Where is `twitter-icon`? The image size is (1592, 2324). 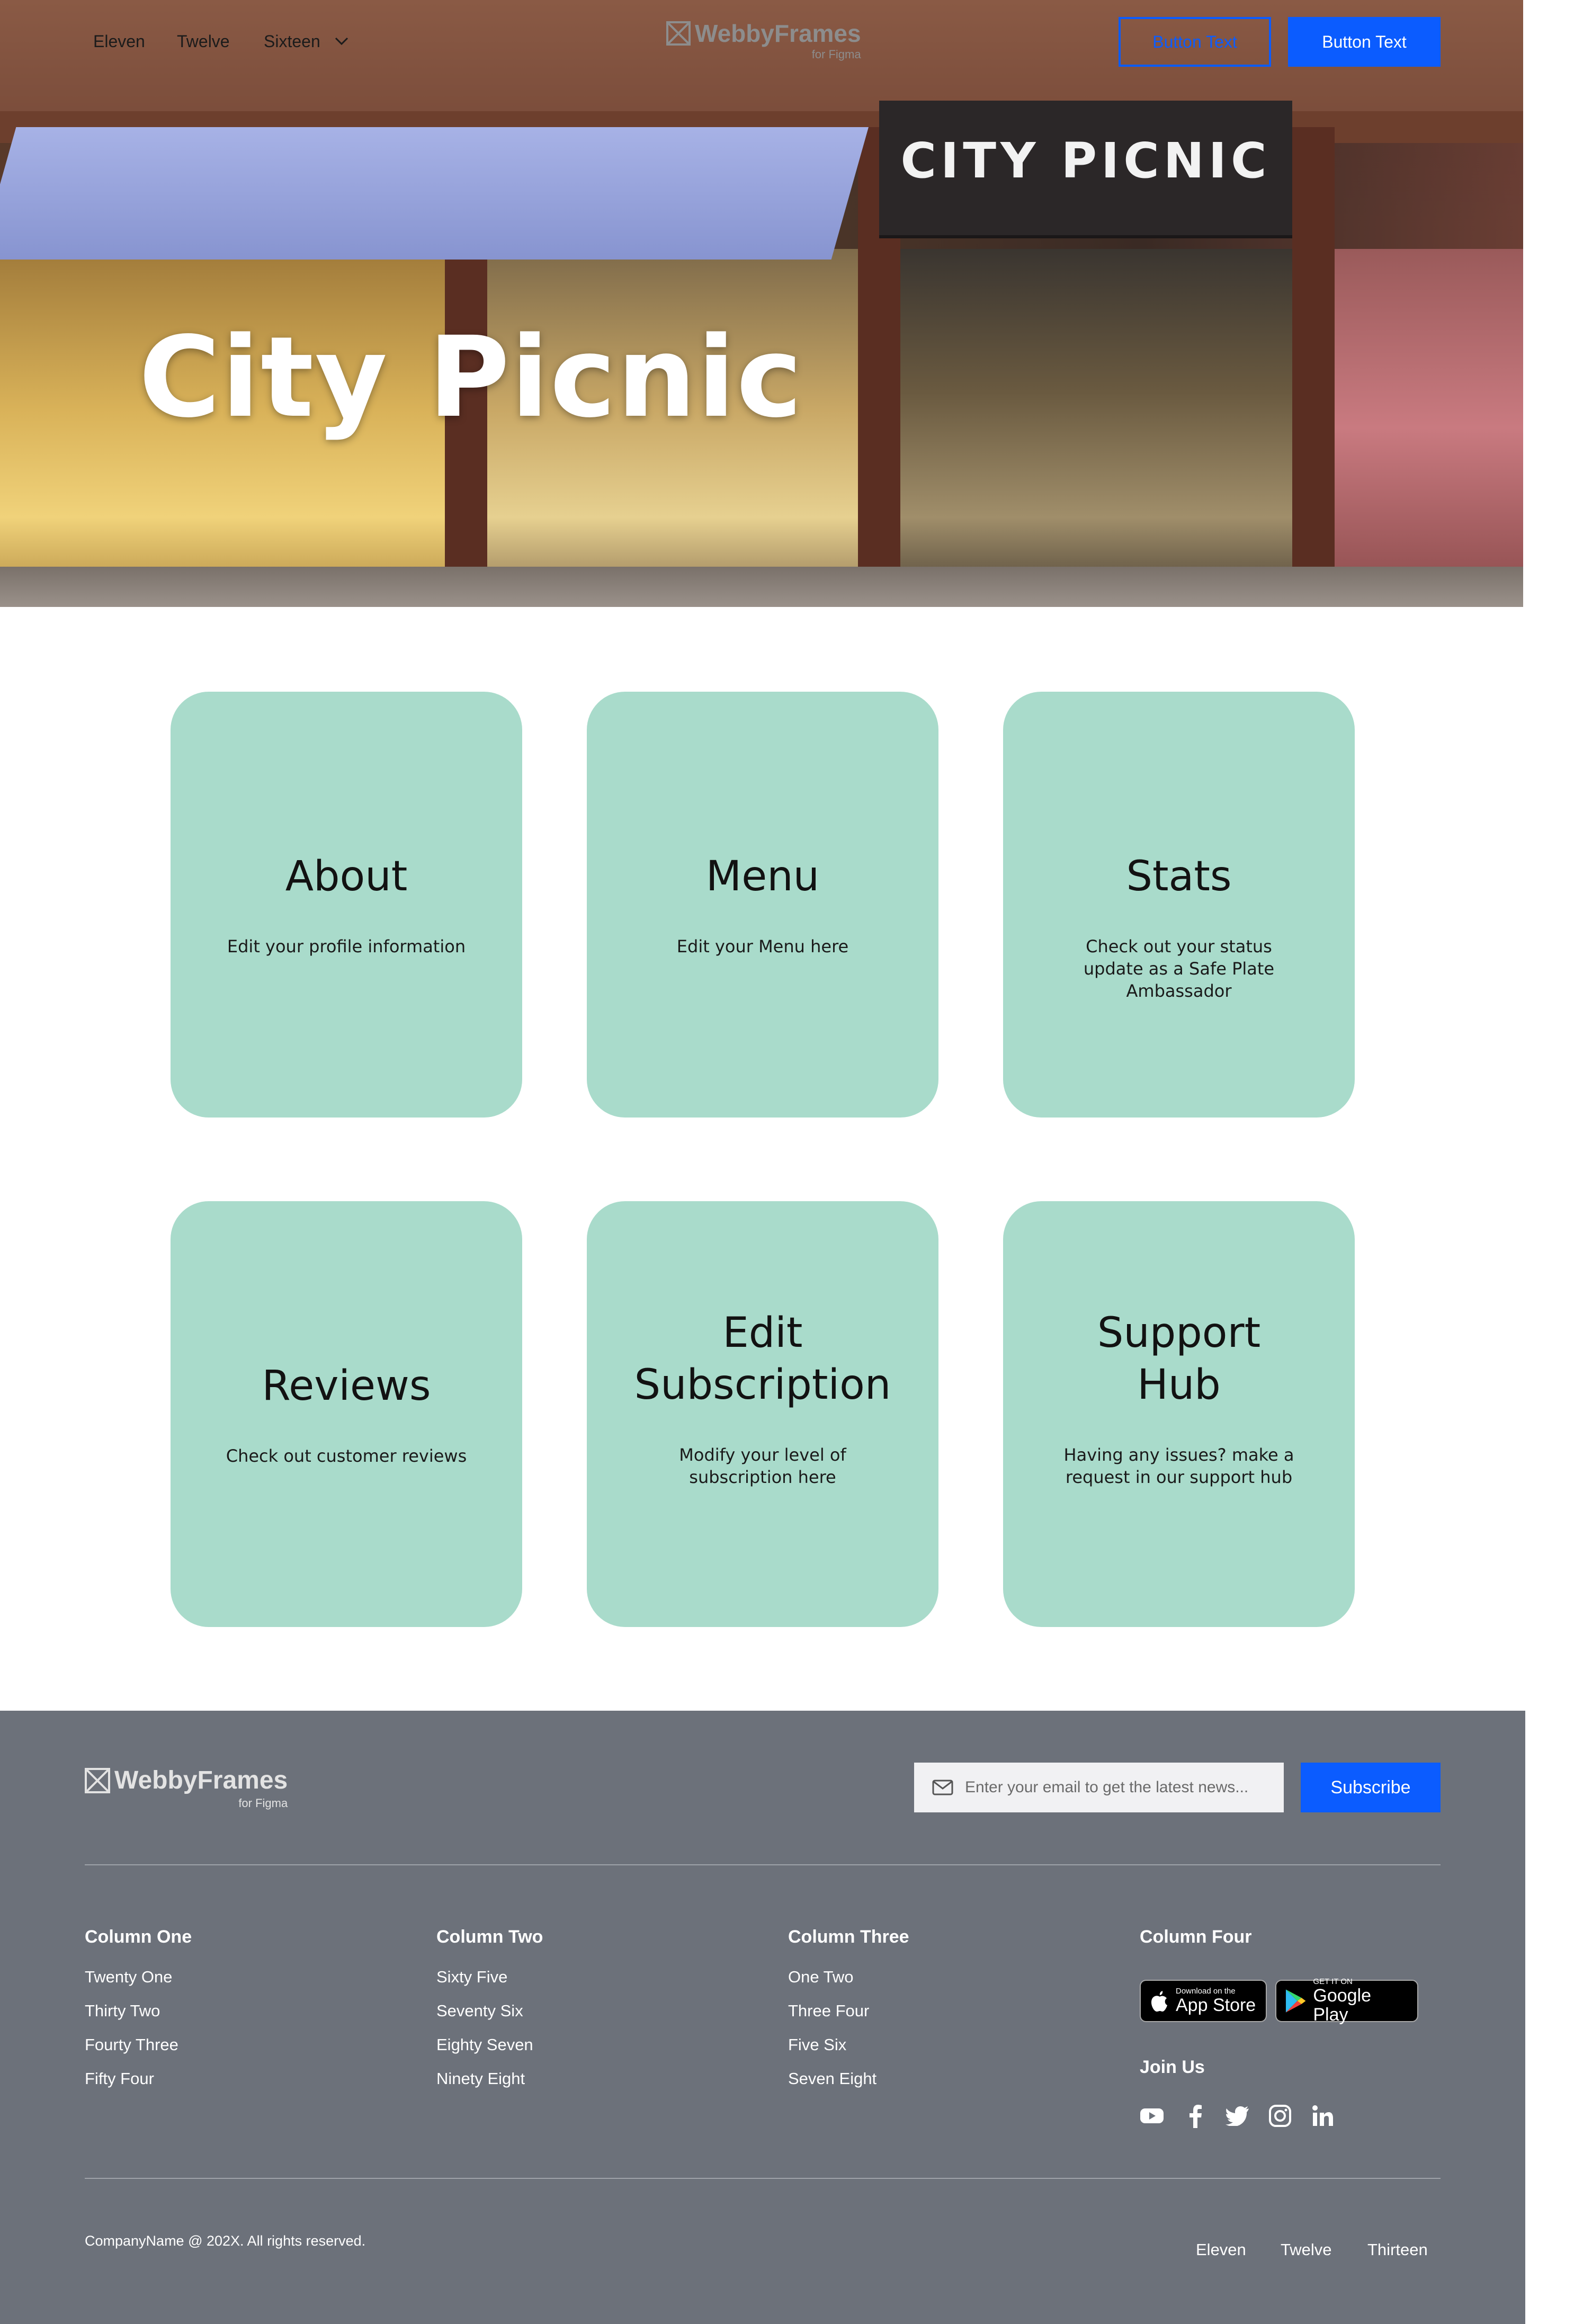 twitter-icon is located at coordinates (1237, 2116).